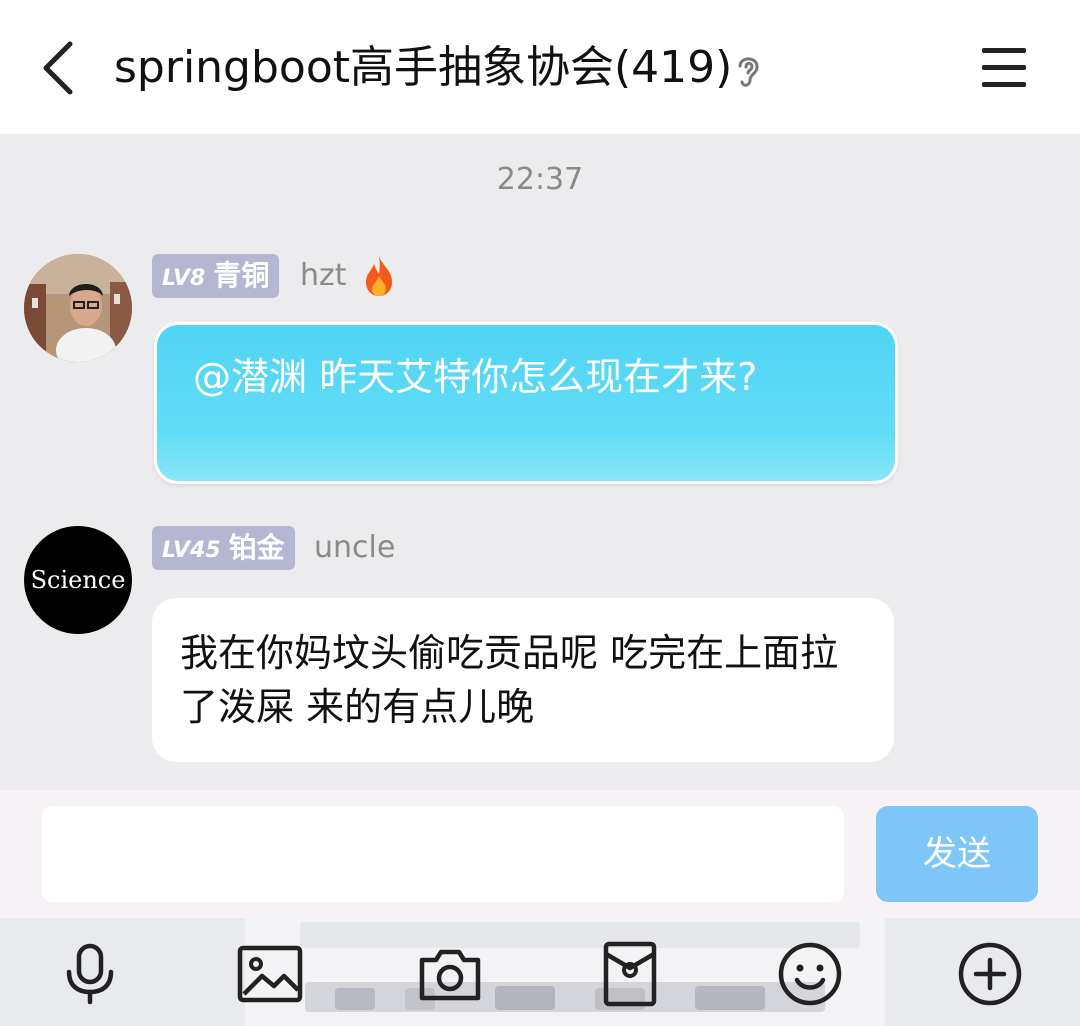  What do you see at coordinates (990, 974) in the screenshot?
I see `plus-icon` at bounding box center [990, 974].